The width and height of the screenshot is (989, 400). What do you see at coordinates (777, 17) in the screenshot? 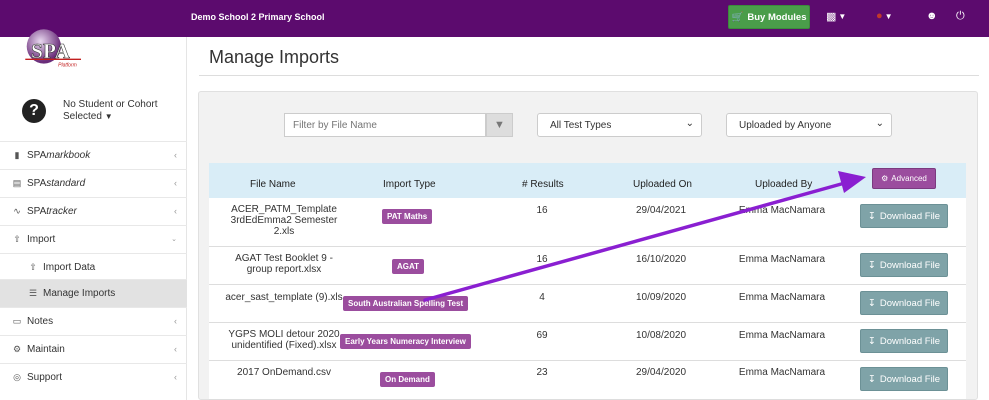
I see `buy-modules-label: Buy Modules` at bounding box center [777, 17].